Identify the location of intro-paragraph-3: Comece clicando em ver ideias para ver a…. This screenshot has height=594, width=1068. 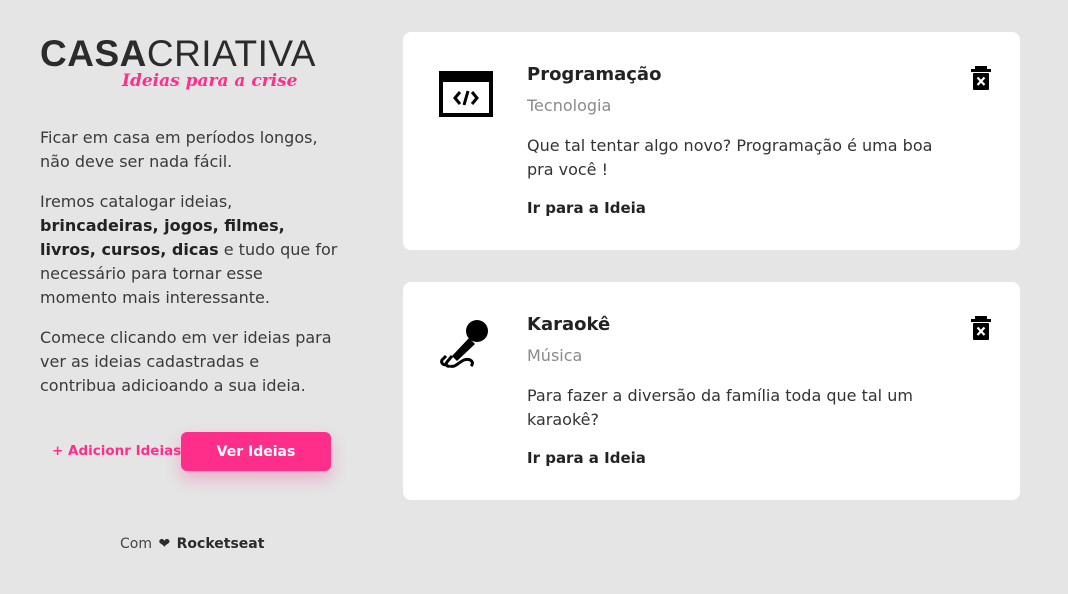
(186, 361).